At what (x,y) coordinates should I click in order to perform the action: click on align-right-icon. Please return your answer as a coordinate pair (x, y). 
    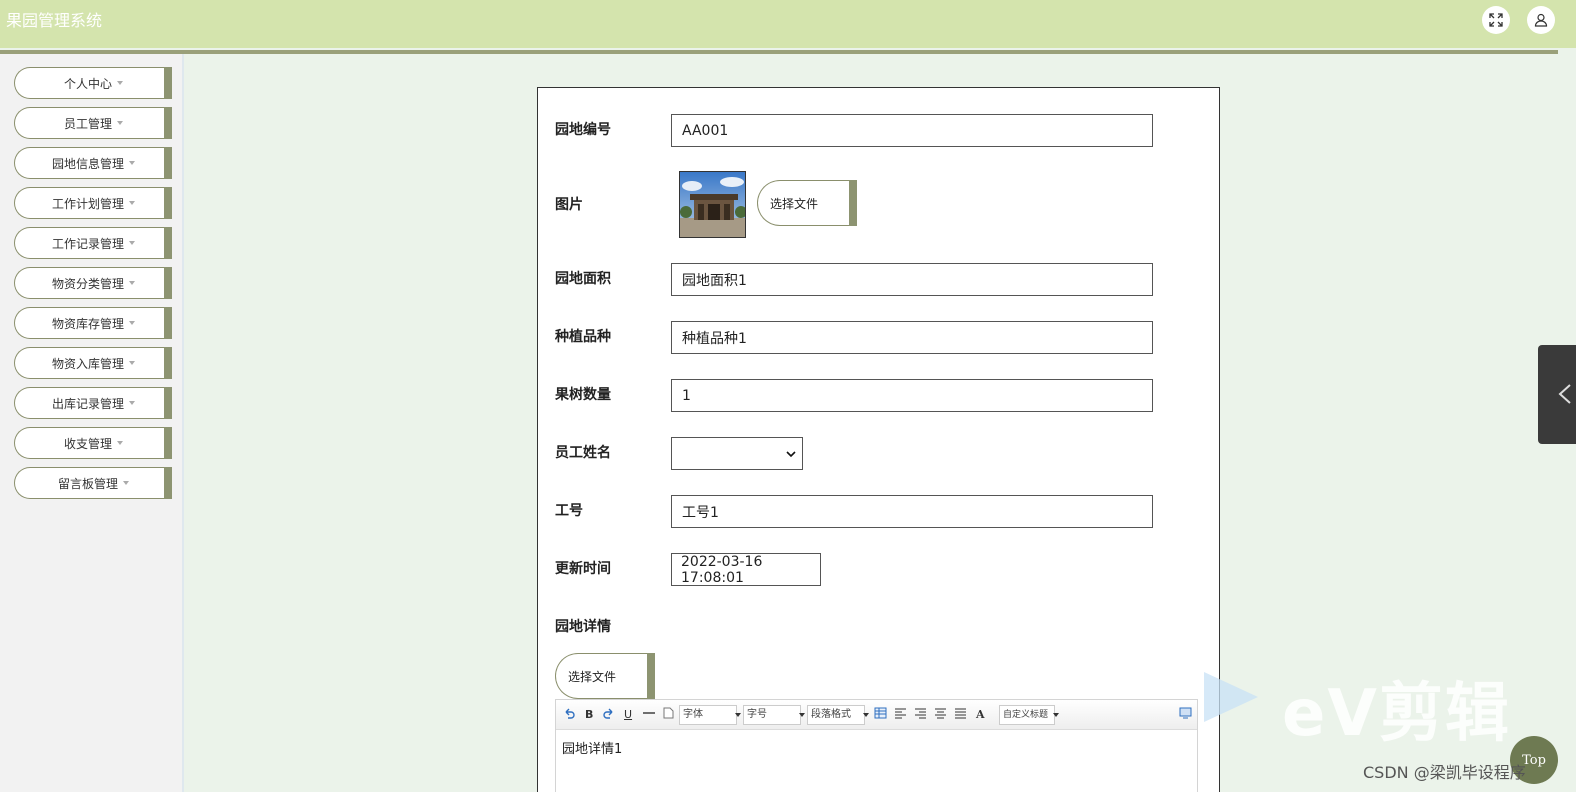
    Looking at the image, I should click on (920, 713).